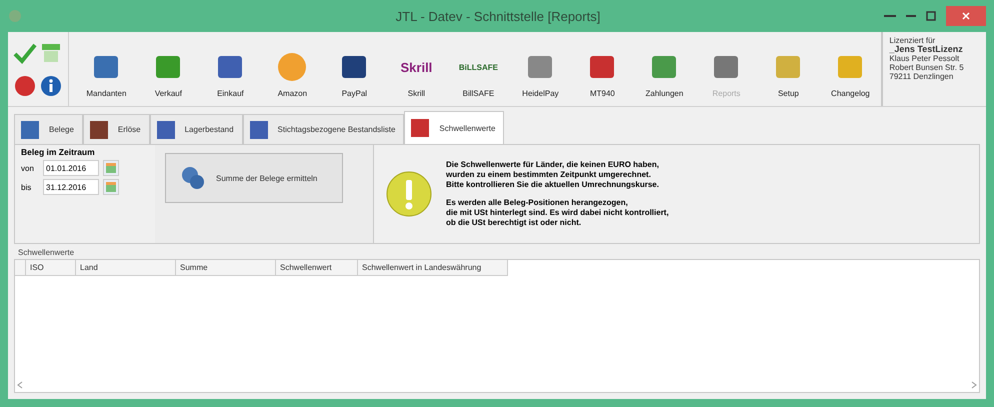 The height and width of the screenshot is (407, 994). What do you see at coordinates (537, 203) in the screenshot?
I see `notice-text: Es werden alle Beleg-Positionen herangezogen,` at bounding box center [537, 203].